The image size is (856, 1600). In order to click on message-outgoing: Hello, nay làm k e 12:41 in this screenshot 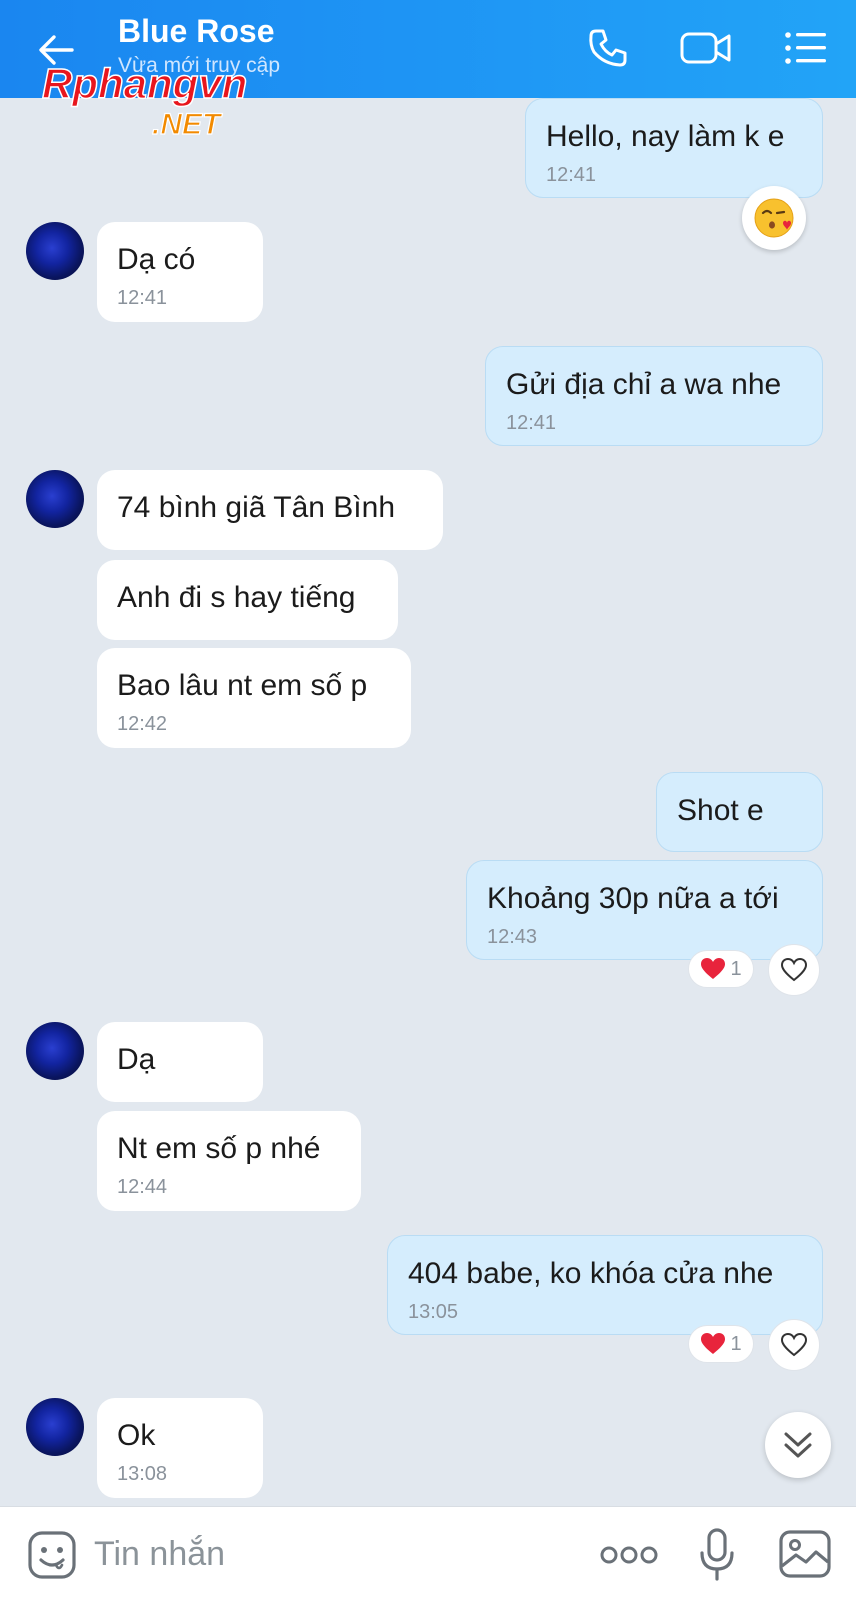, I will do `click(674, 148)`.